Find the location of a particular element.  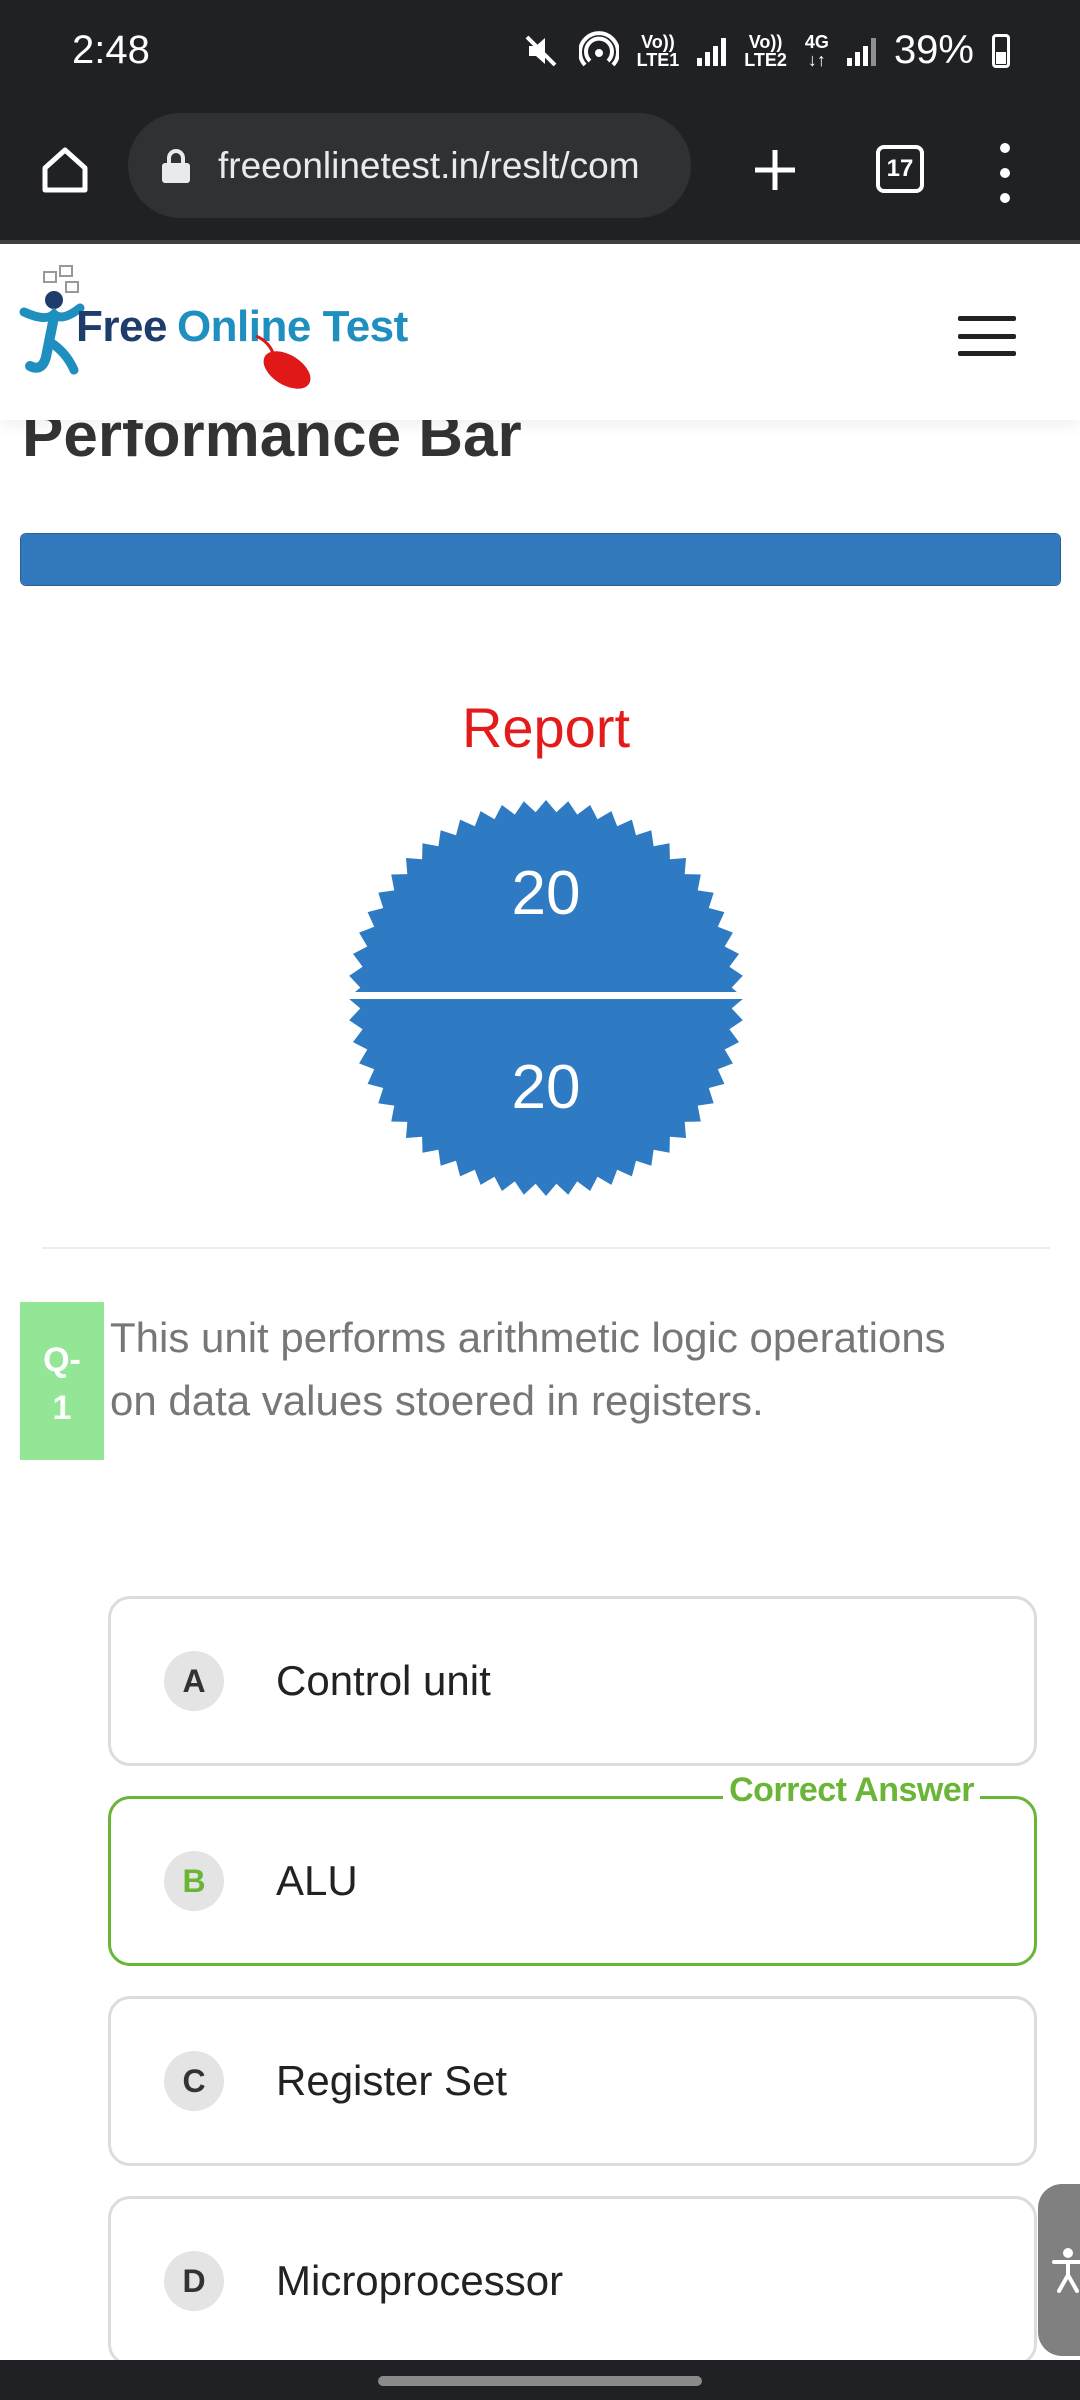

option-letter: A is located at coordinates (194, 1681).